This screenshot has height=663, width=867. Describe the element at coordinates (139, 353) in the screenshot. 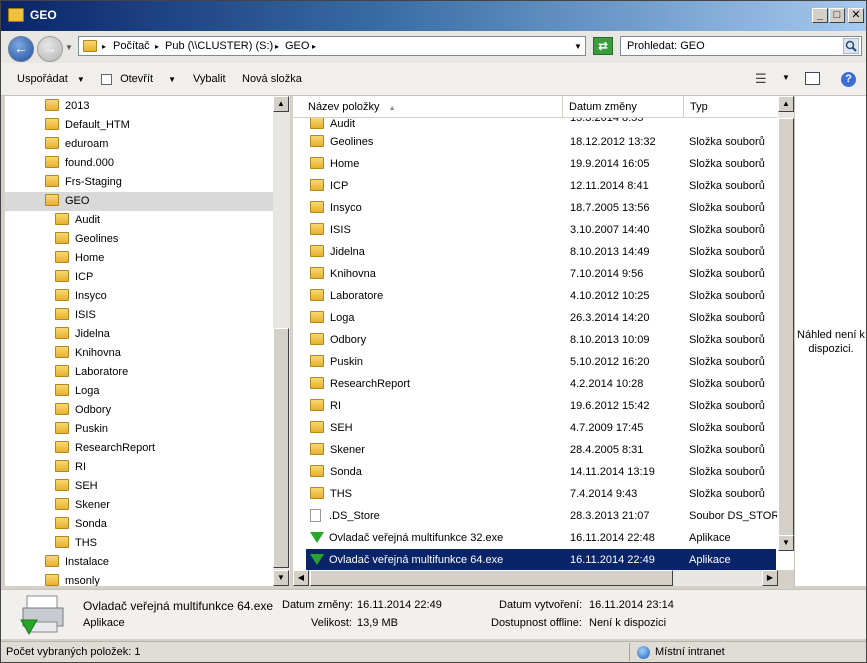

I see `tree-item: Knihovna` at that location.